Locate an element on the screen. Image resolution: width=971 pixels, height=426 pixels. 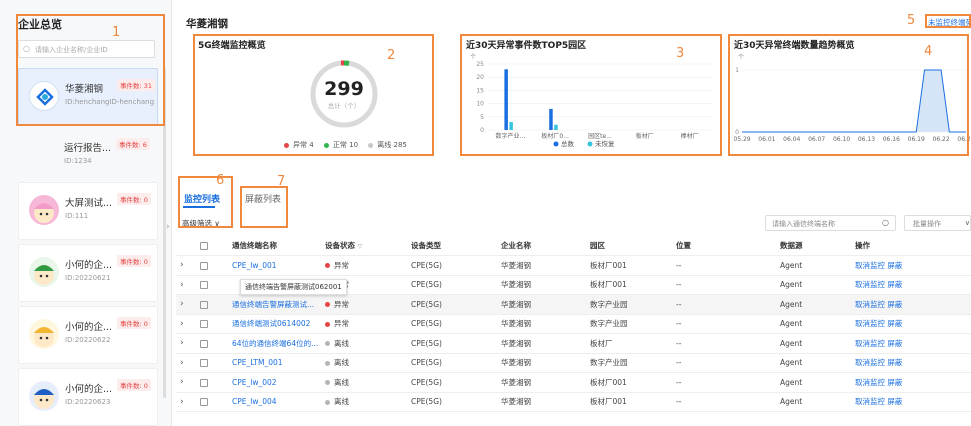
company-card: 运行报告... 事件数: 6 ID:1234 is located at coordinates (88, 157).